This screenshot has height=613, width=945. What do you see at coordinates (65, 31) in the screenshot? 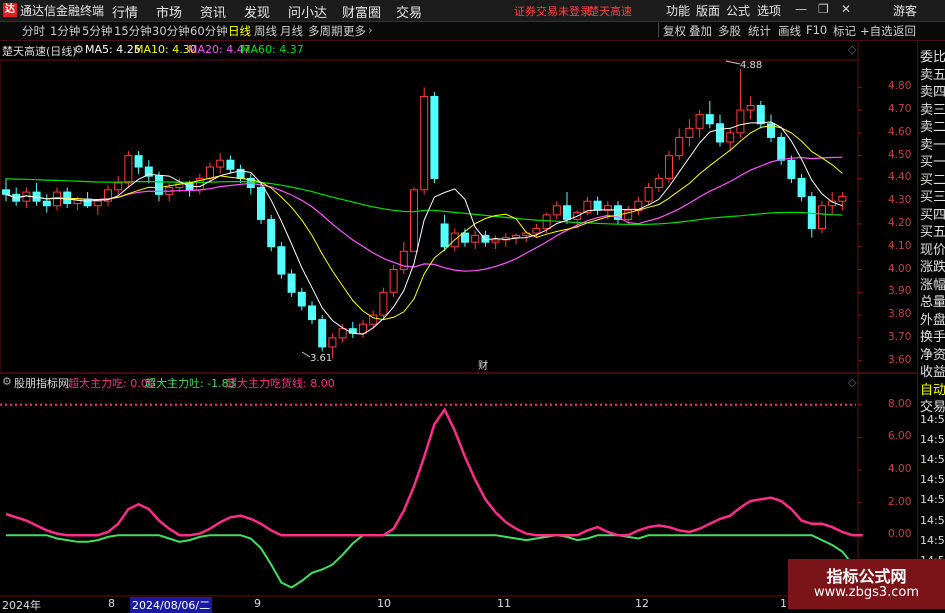
I see `period-1min: 1分钟` at bounding box center [65, 31].